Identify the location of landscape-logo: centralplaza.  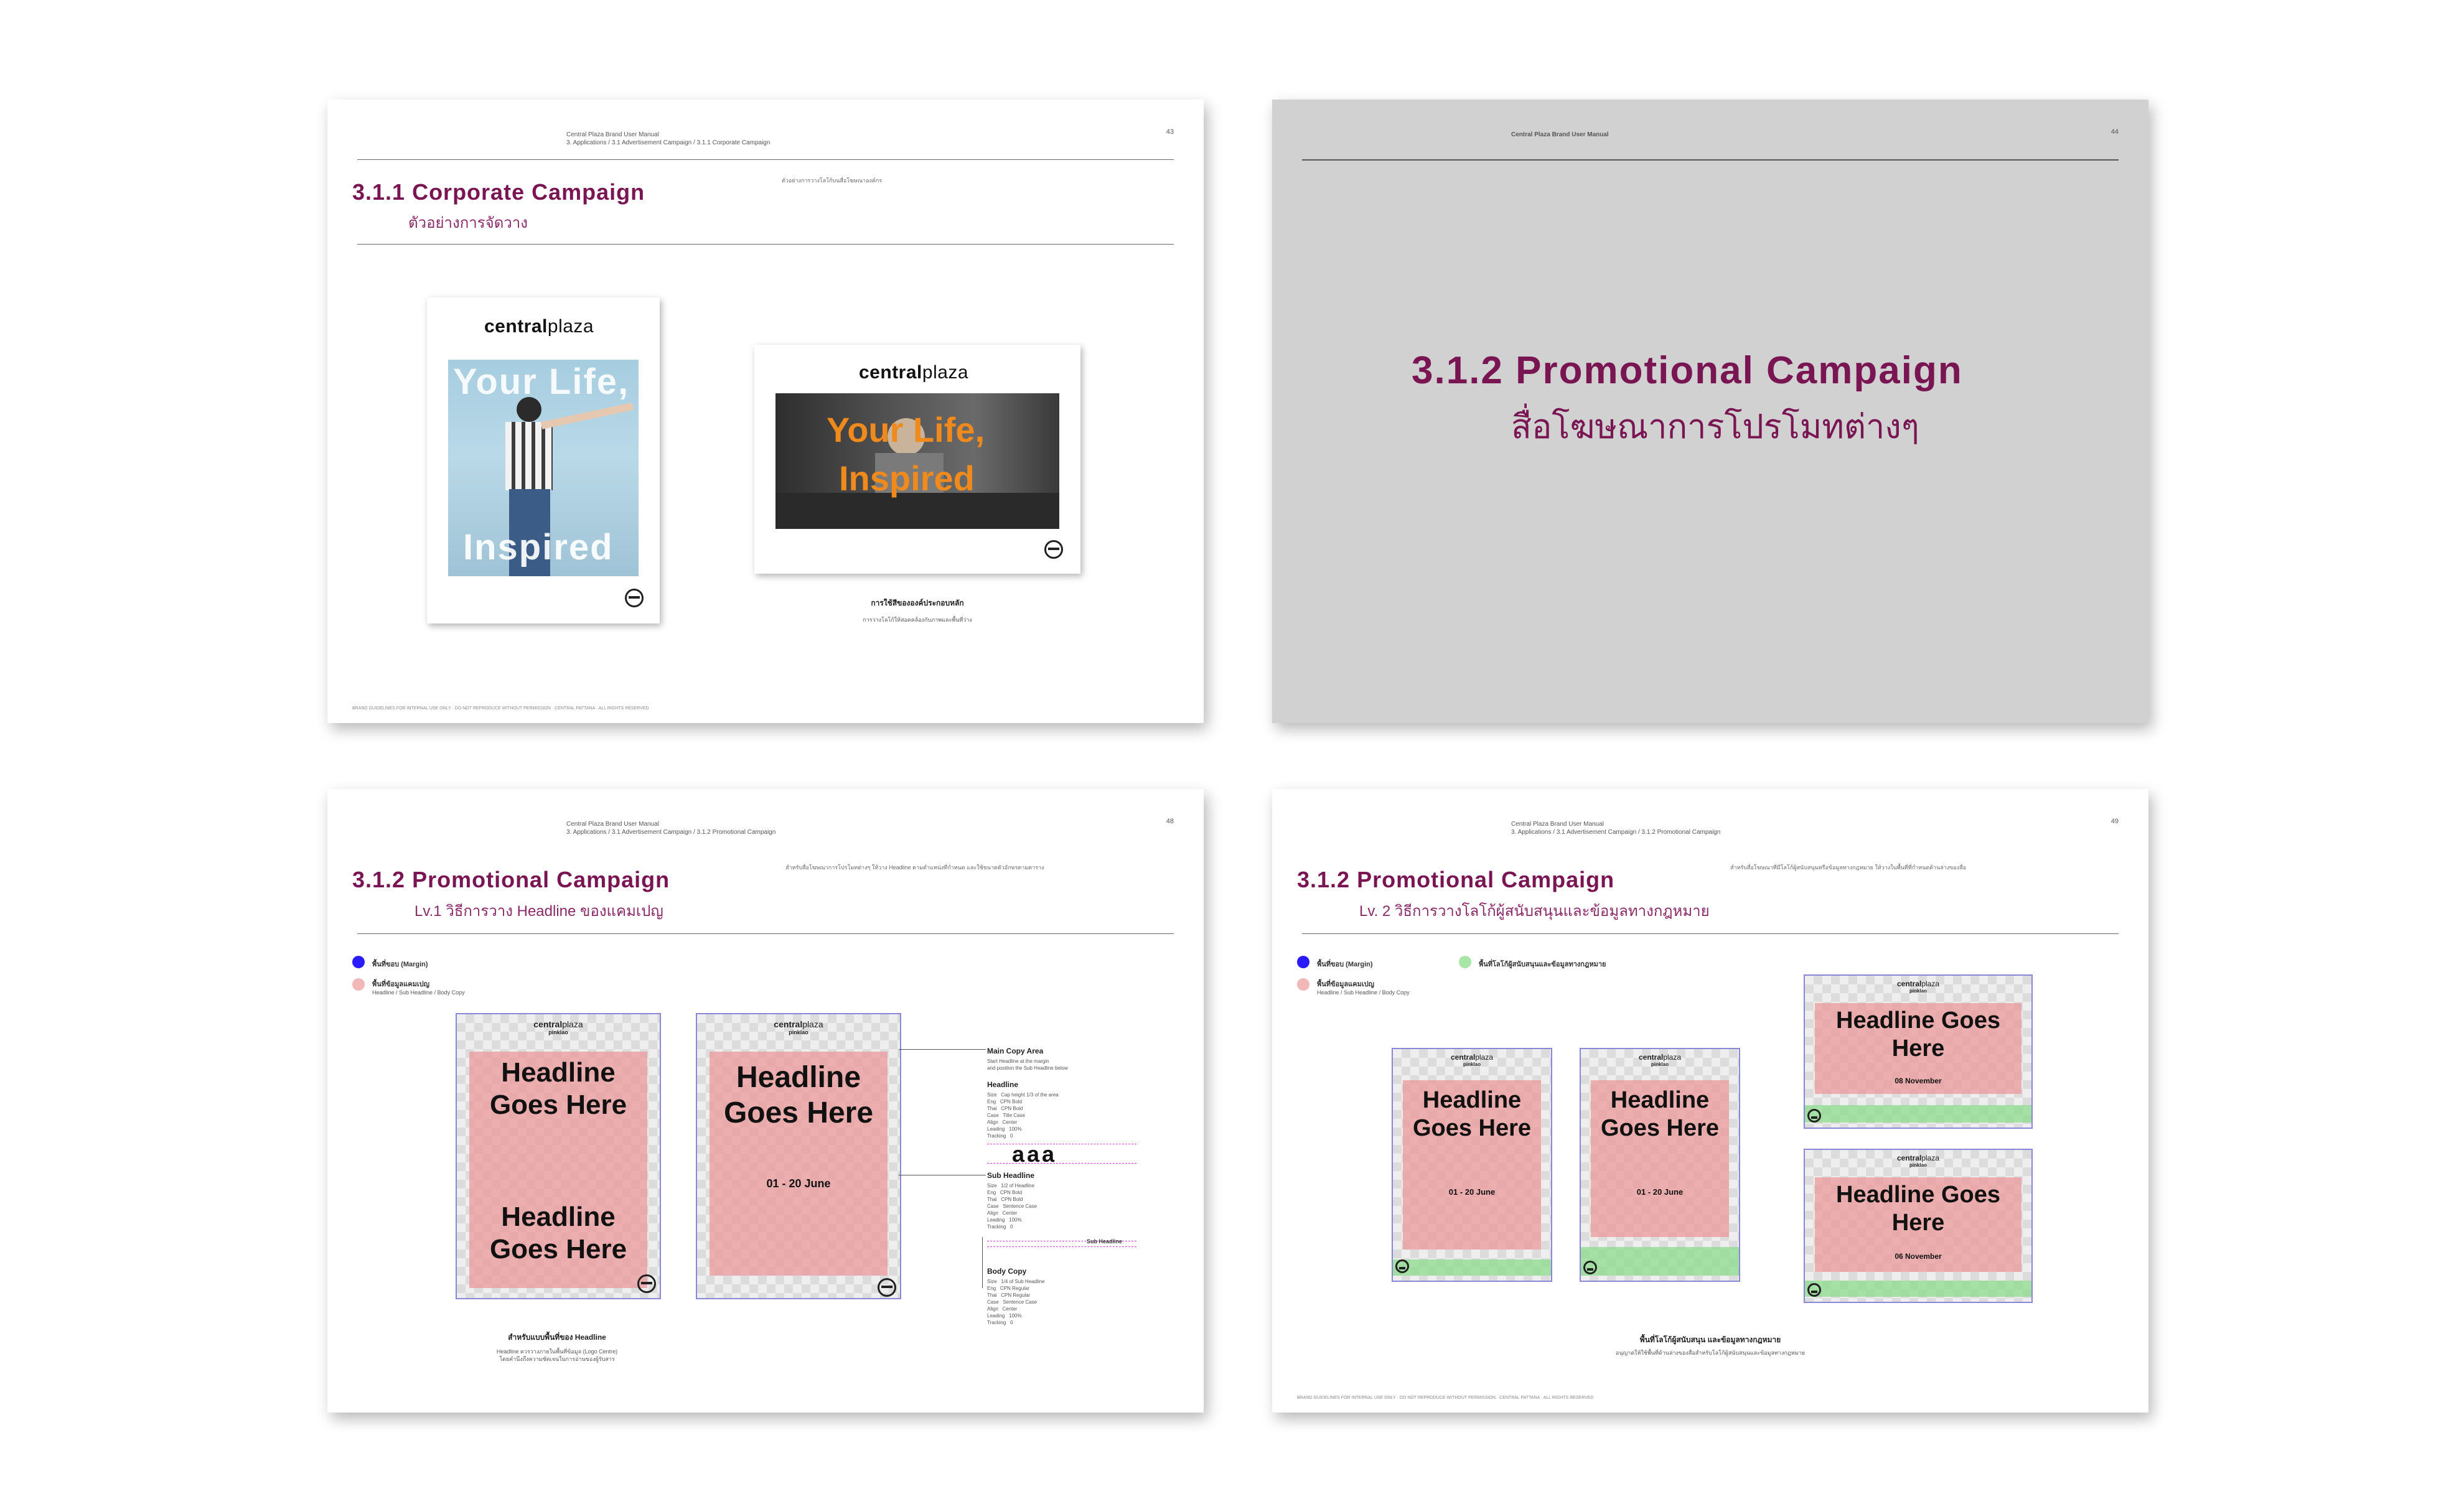
(913, 372).